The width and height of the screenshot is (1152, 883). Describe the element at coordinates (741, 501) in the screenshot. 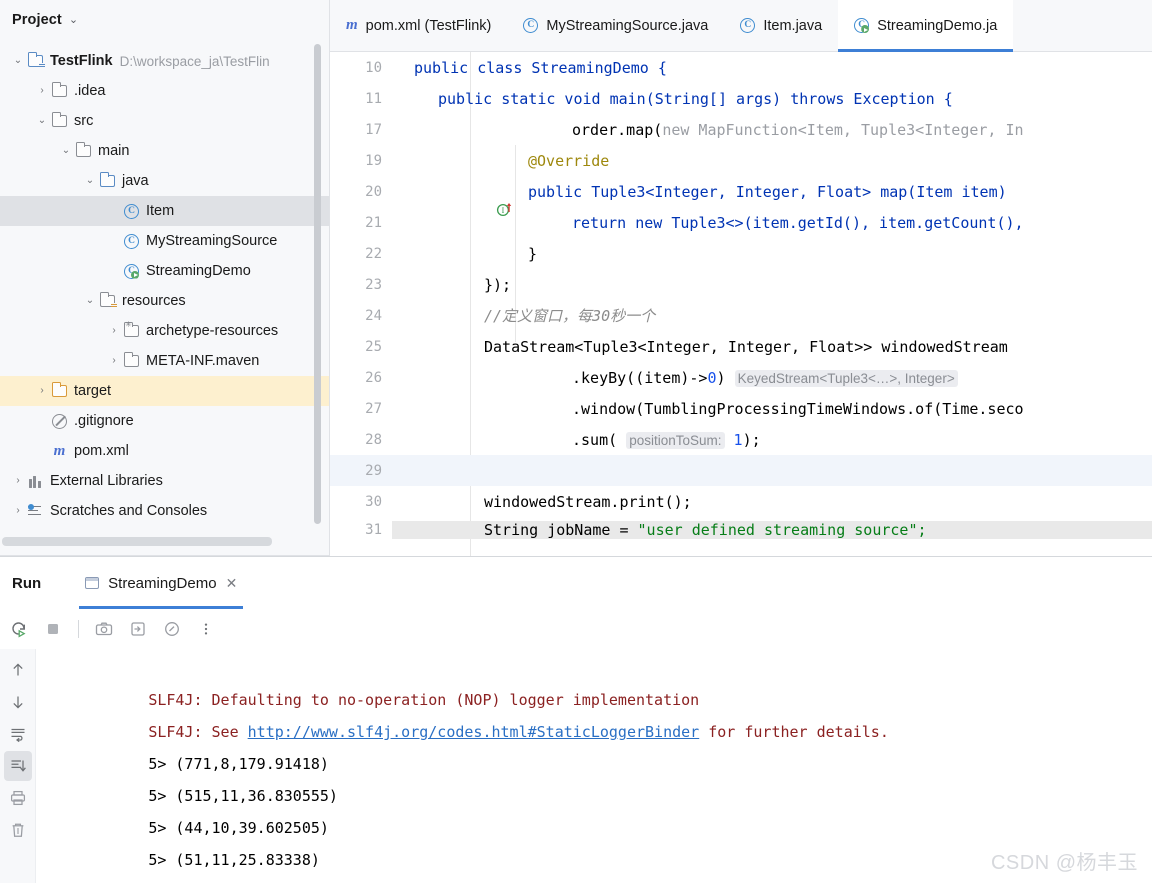

I see `code-line: 30 windowedStream.print();` at that location.